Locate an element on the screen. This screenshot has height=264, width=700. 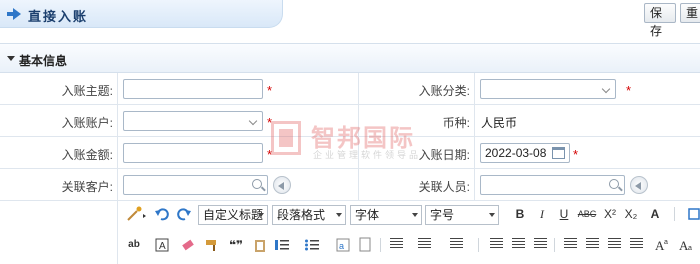
paste-icon is located at coordinates (260, 245).